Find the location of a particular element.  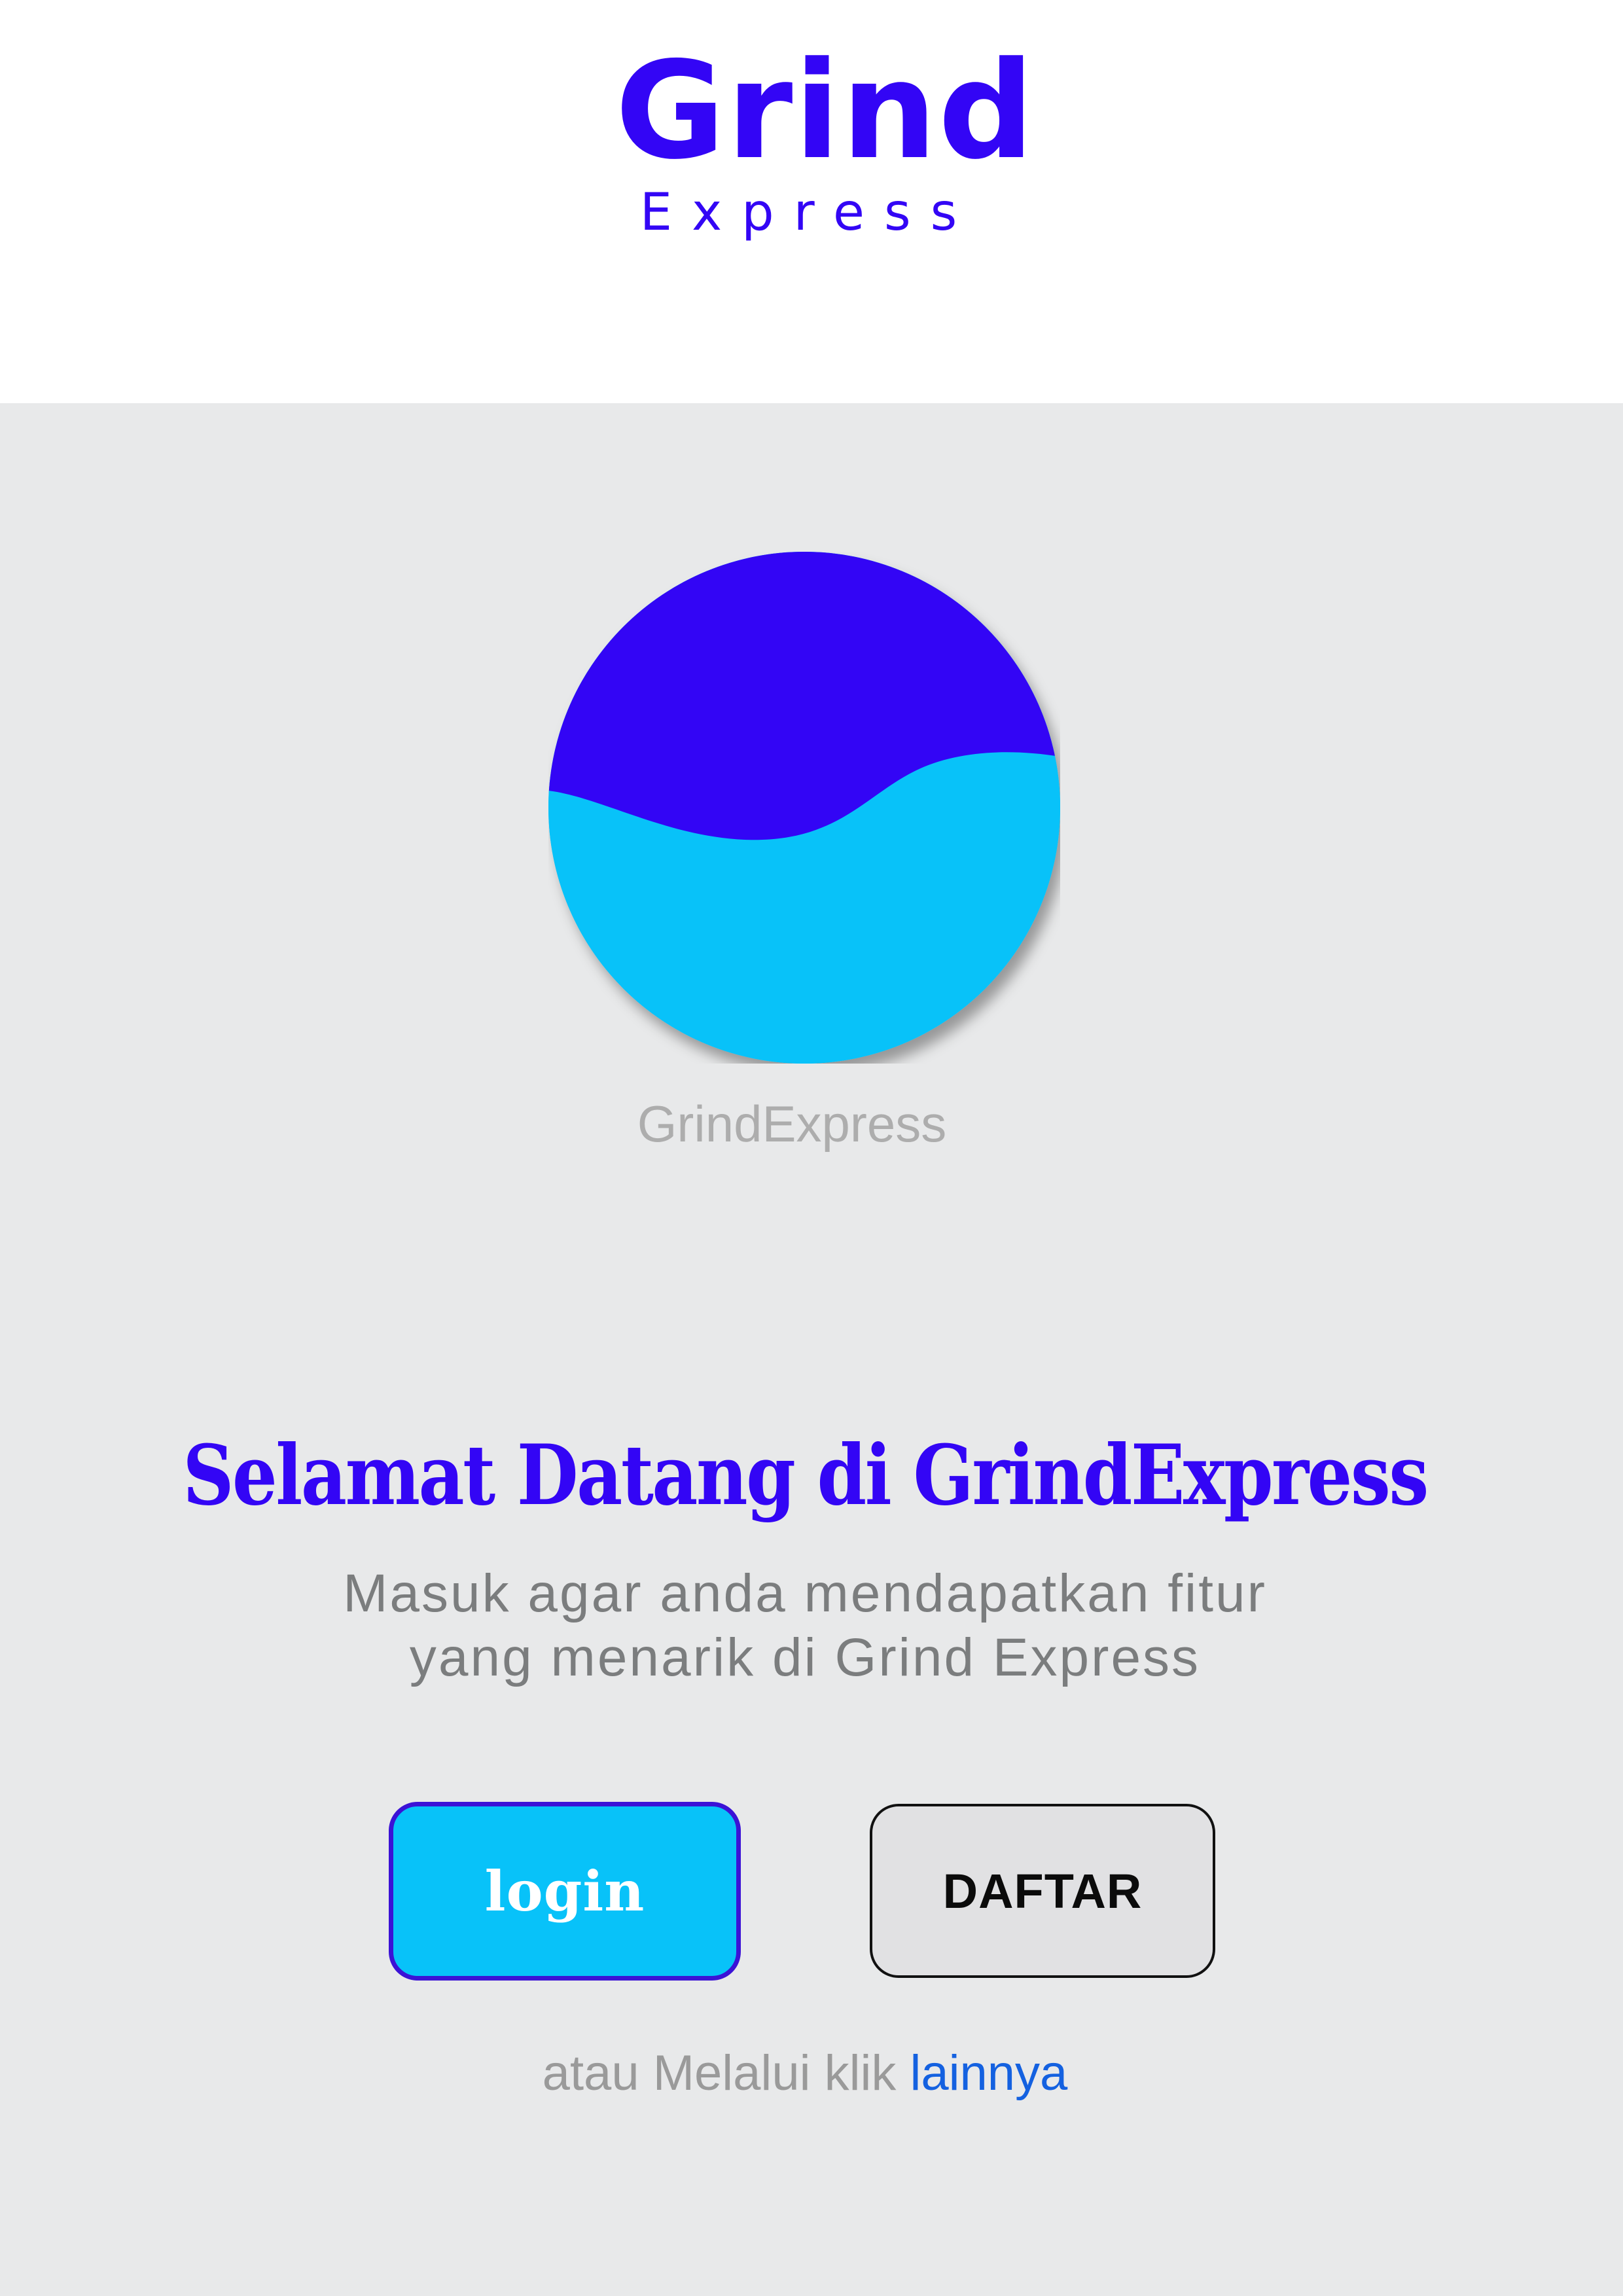

other-methods-link: lainnya is located at coordinates (988, 2073).